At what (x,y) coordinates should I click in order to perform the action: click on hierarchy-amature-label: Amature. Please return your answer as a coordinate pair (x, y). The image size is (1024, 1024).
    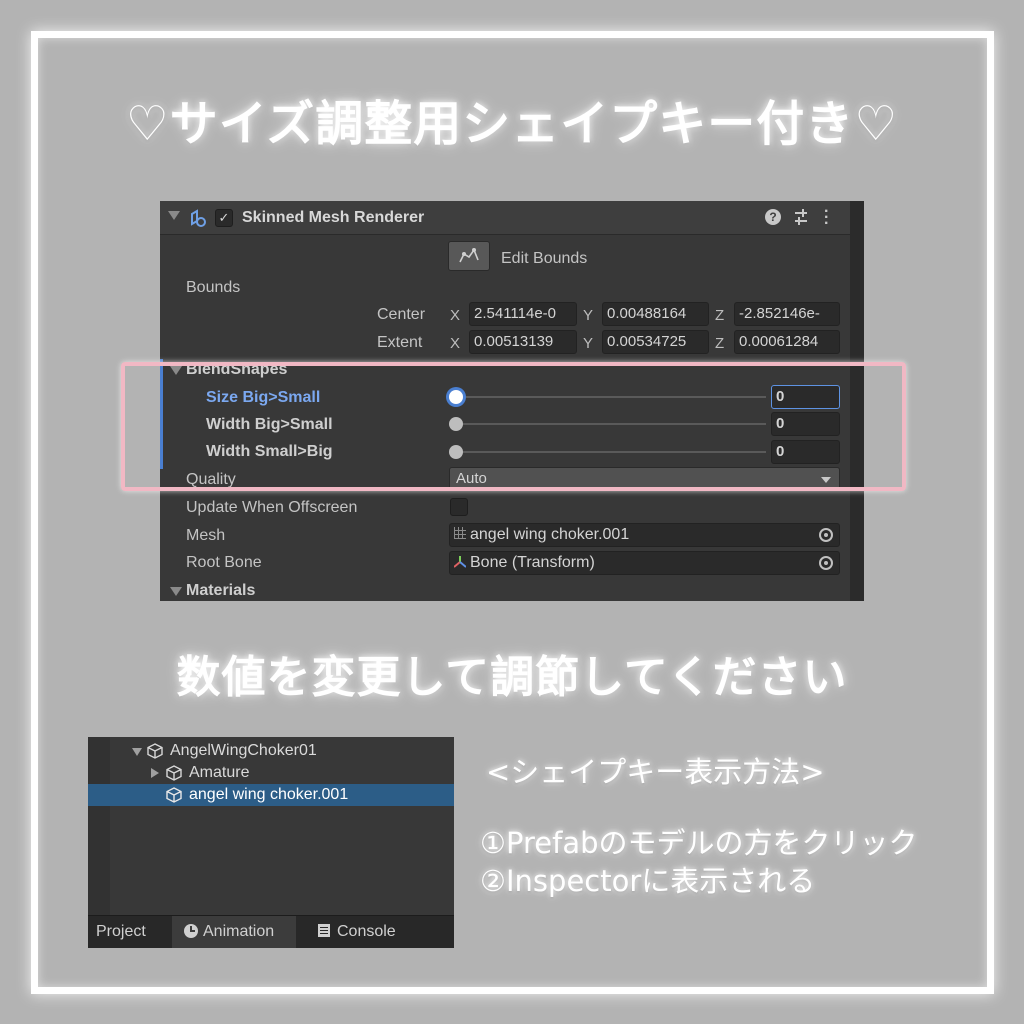
    Looking at the image, I should click on (219, 772).